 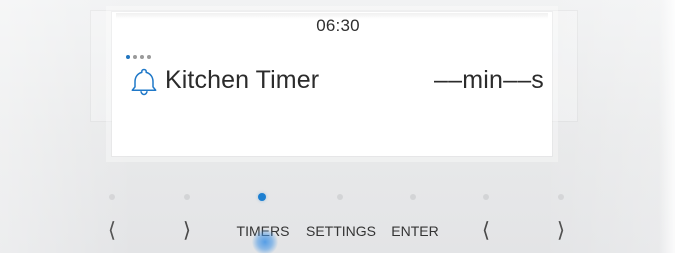 What do you see at coordinates (561, 230) in the screenshot?
I see `right-arrow-button-2: ⟩` at bounding box center [561, 230].